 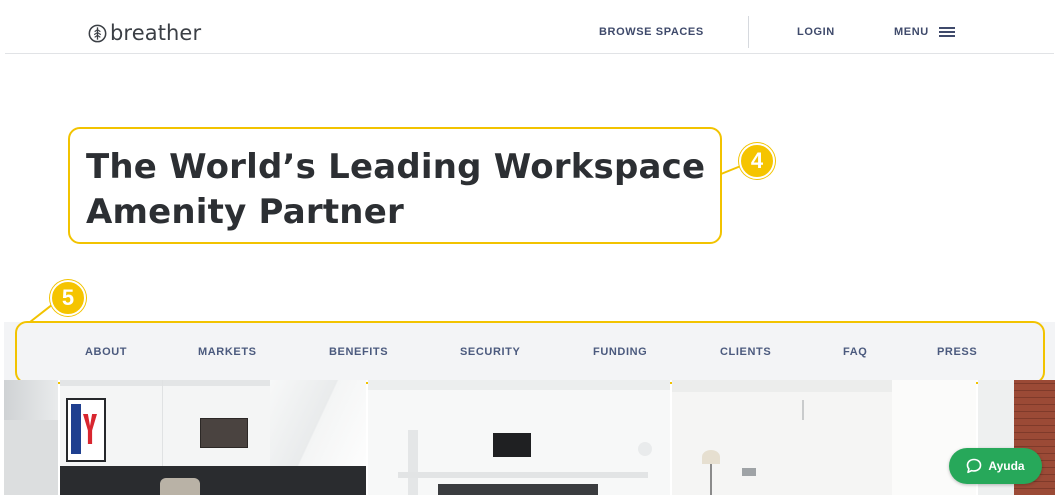 I want to click on logo-text: breather, so click(x=156, y=32).